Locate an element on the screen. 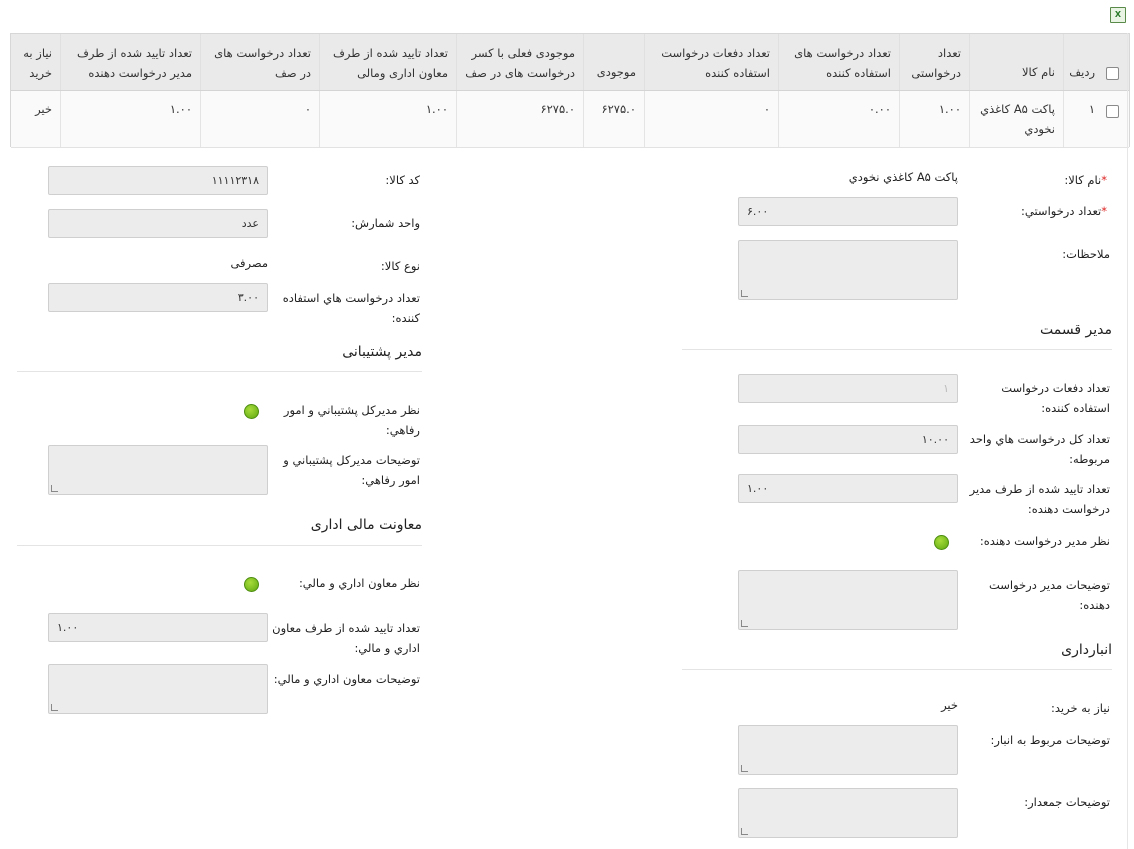  finance-approved-input: ۱.۰۰ is located at coordinates (158, 627).